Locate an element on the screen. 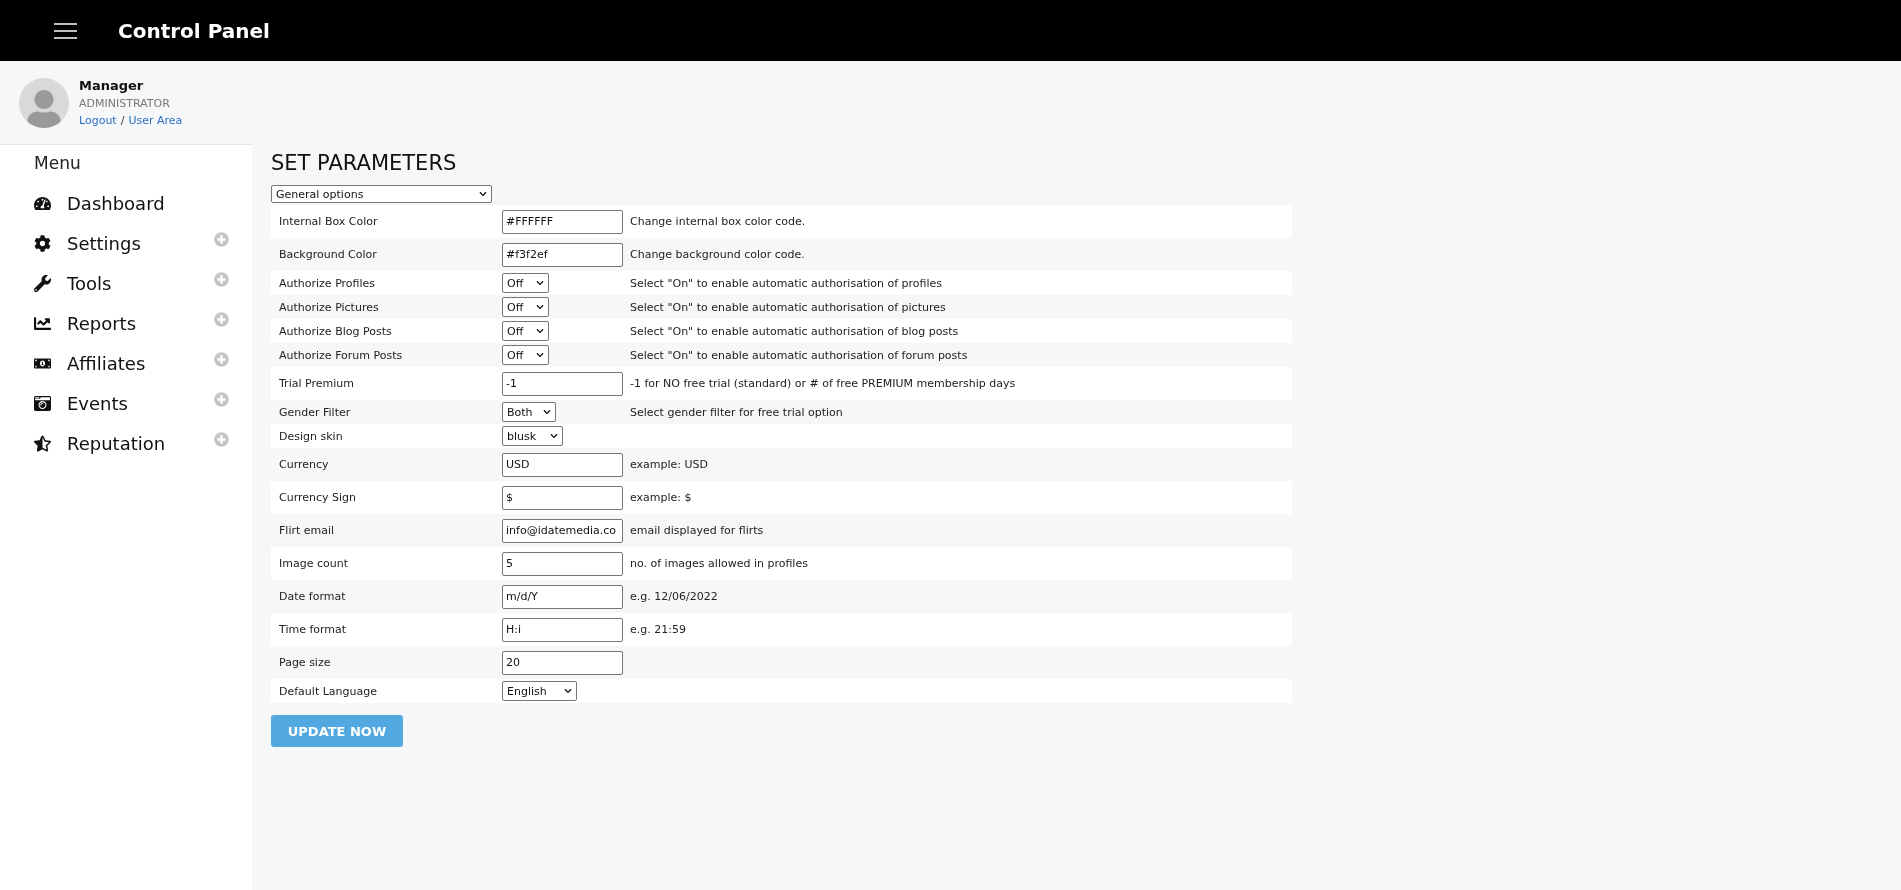 This screenshot has height=890, width=1901. field-label: Currency Sign is located at coordinates (318, 497).